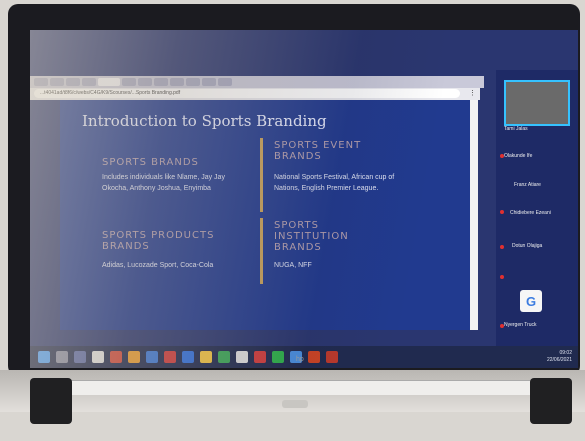  What do you see at coordinates (158, 265) in the screenshot?
I see `section-body-sports-products-brands: Adidas, Lucozade Sport, Coca-Cola` at bounding box center [158, 265].